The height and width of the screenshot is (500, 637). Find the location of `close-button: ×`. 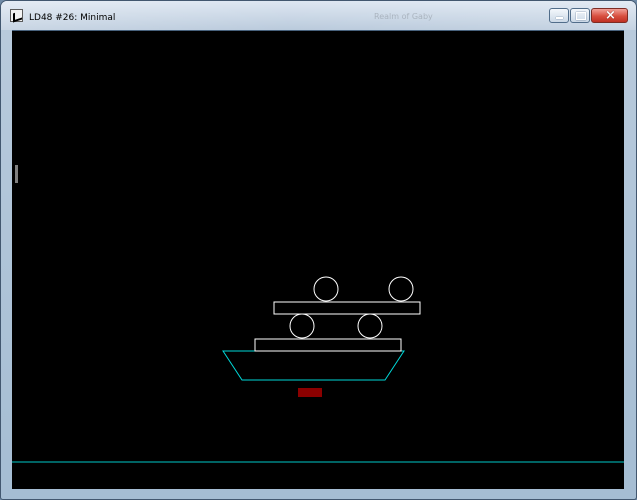

close-button: × is located at coordinates (609, 15).